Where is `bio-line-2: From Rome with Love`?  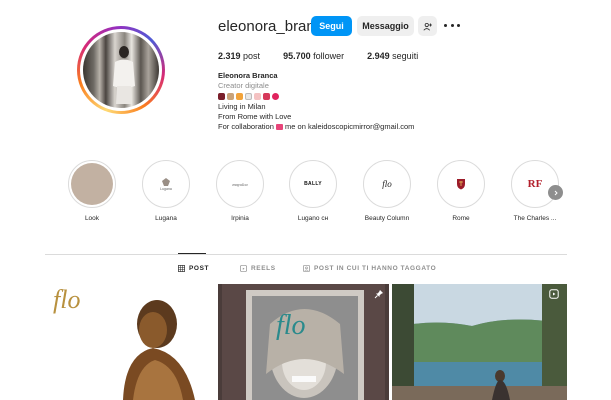
bio-line-2: From Rome with Love is located at coordinates (255, 116).